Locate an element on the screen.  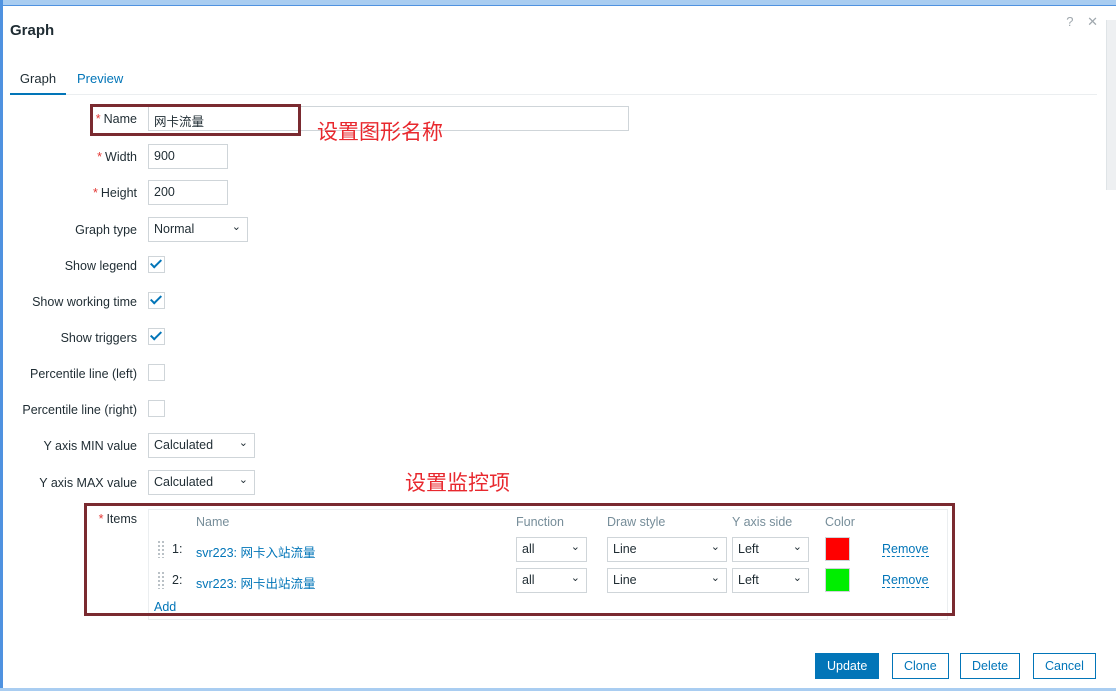
delete-button: Delete is located at coordinates (990, 666).